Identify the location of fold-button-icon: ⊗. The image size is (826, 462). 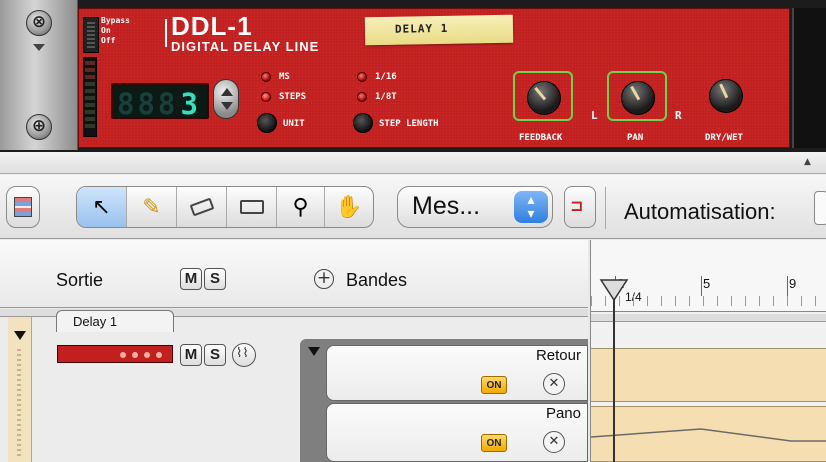
(39, 23).